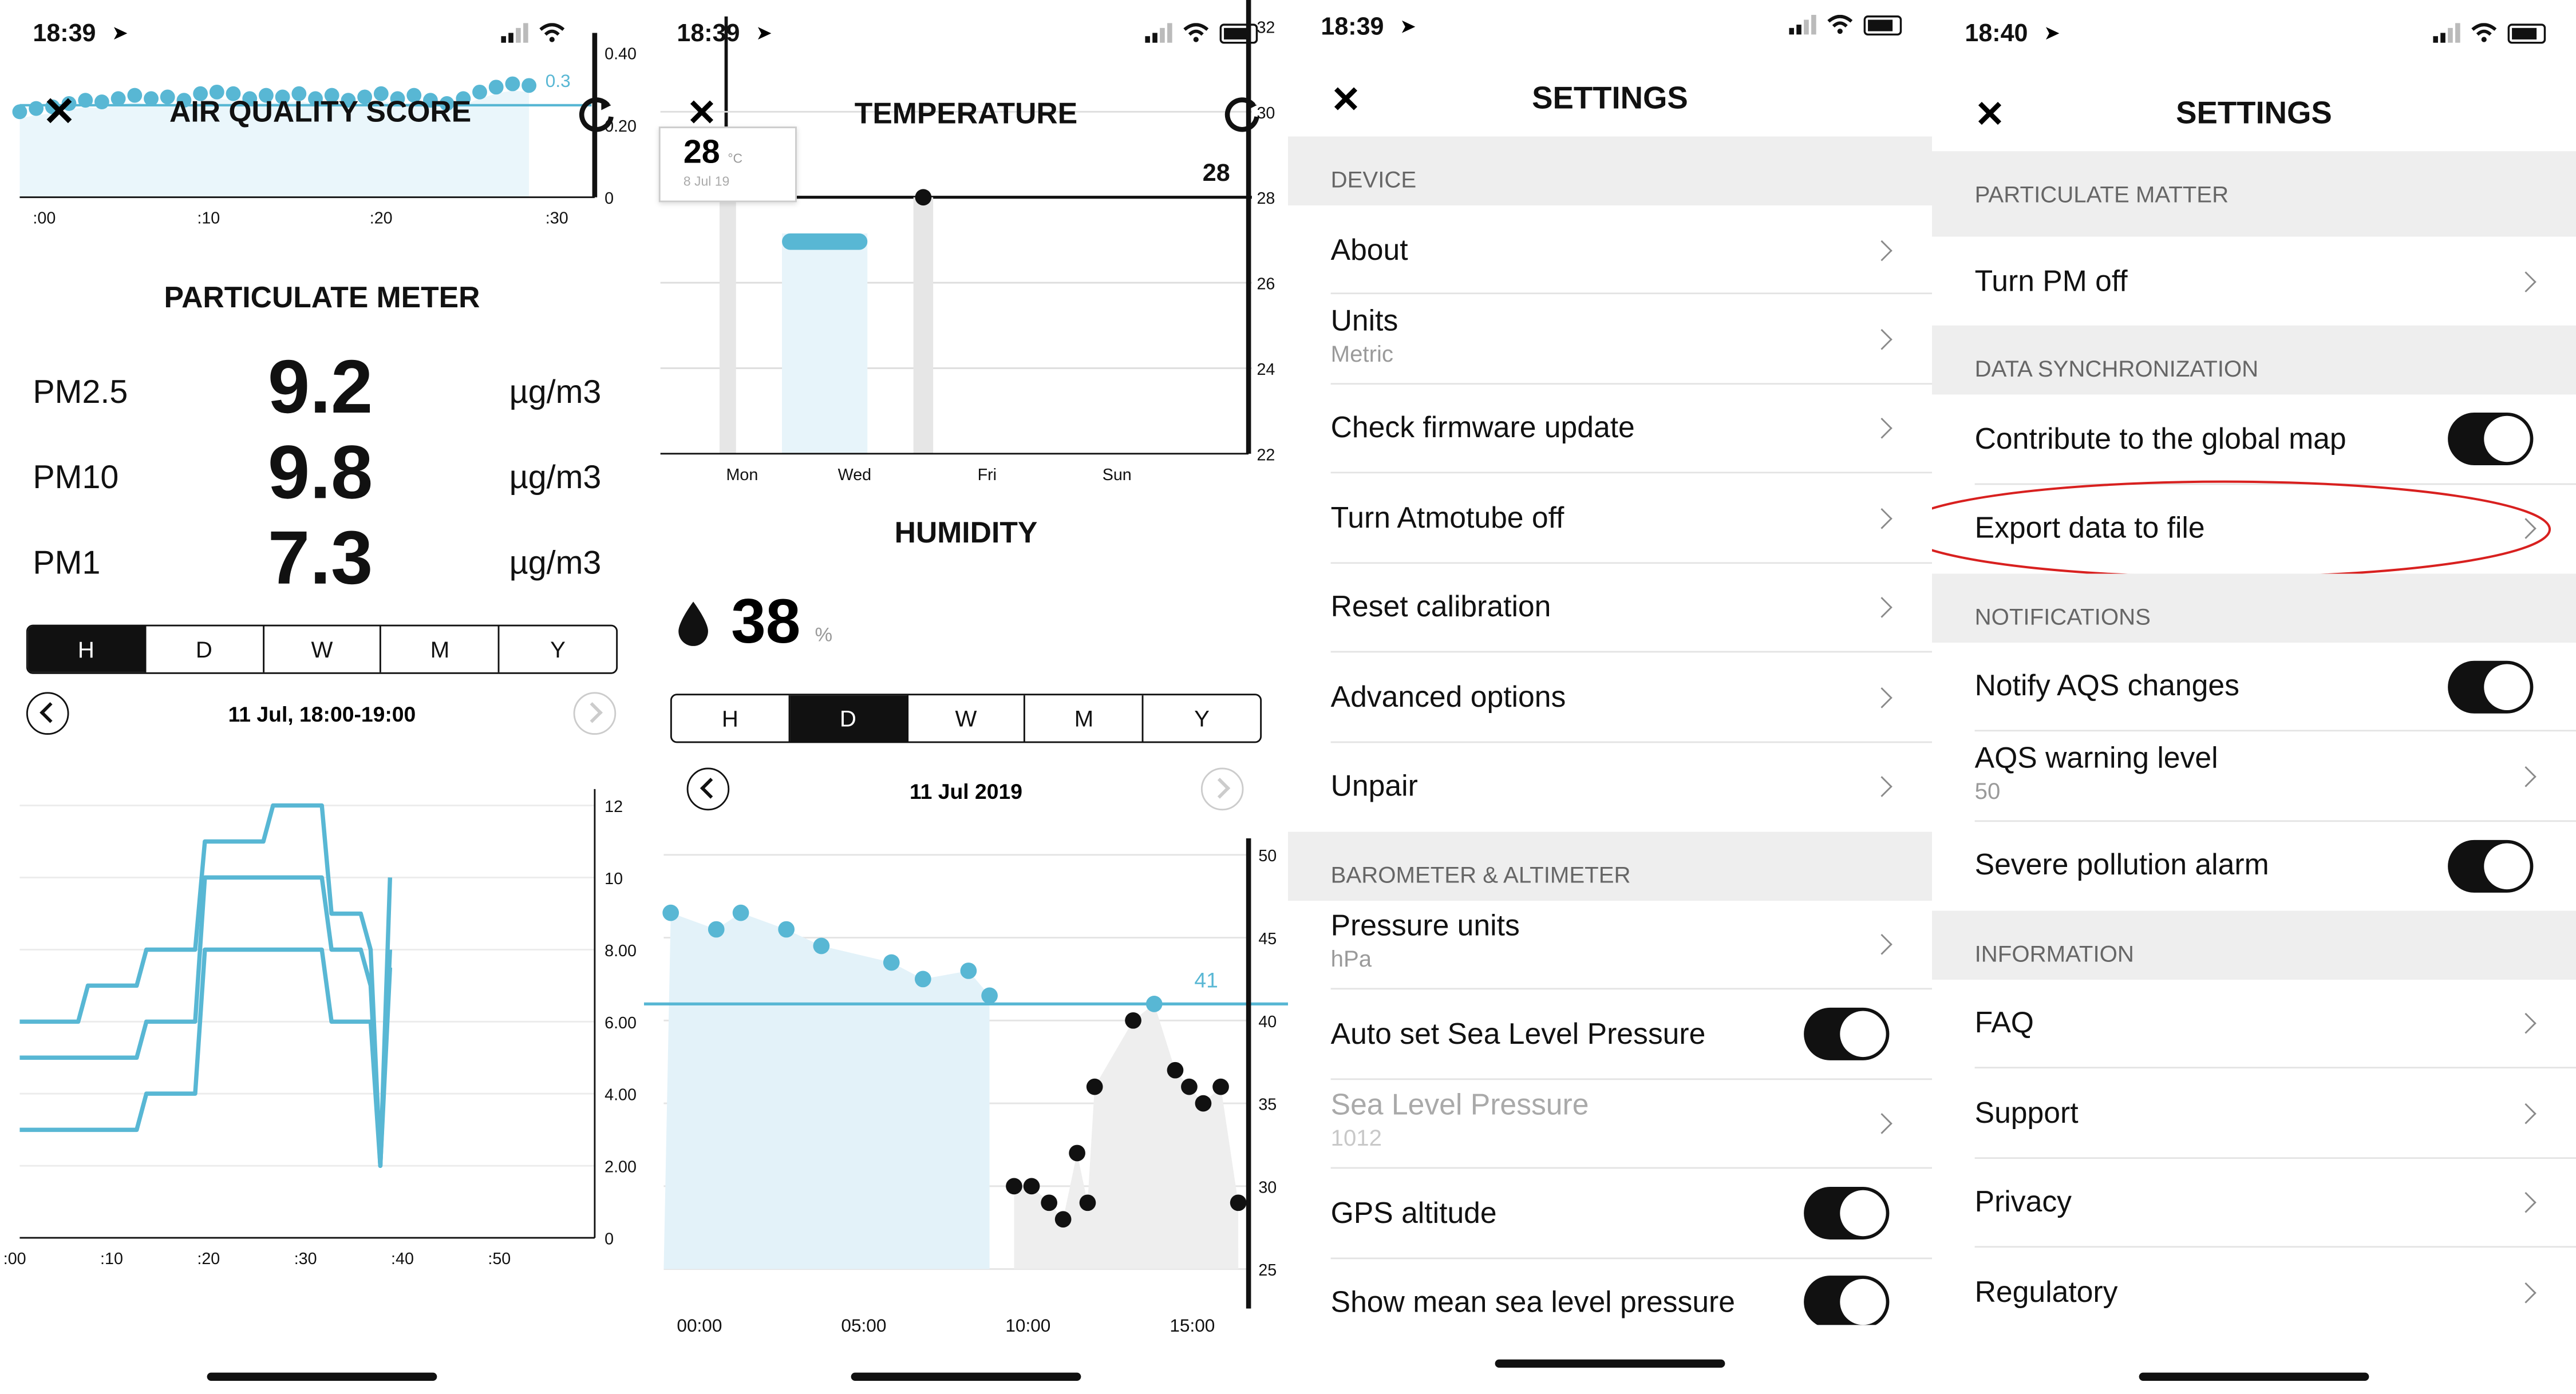 This screenshot has width=2576, height=1394. What do you see at coordinates (1610, 250) in the screenshot?
I see `settings-row-about: About` at bounding box center [1610, 250].